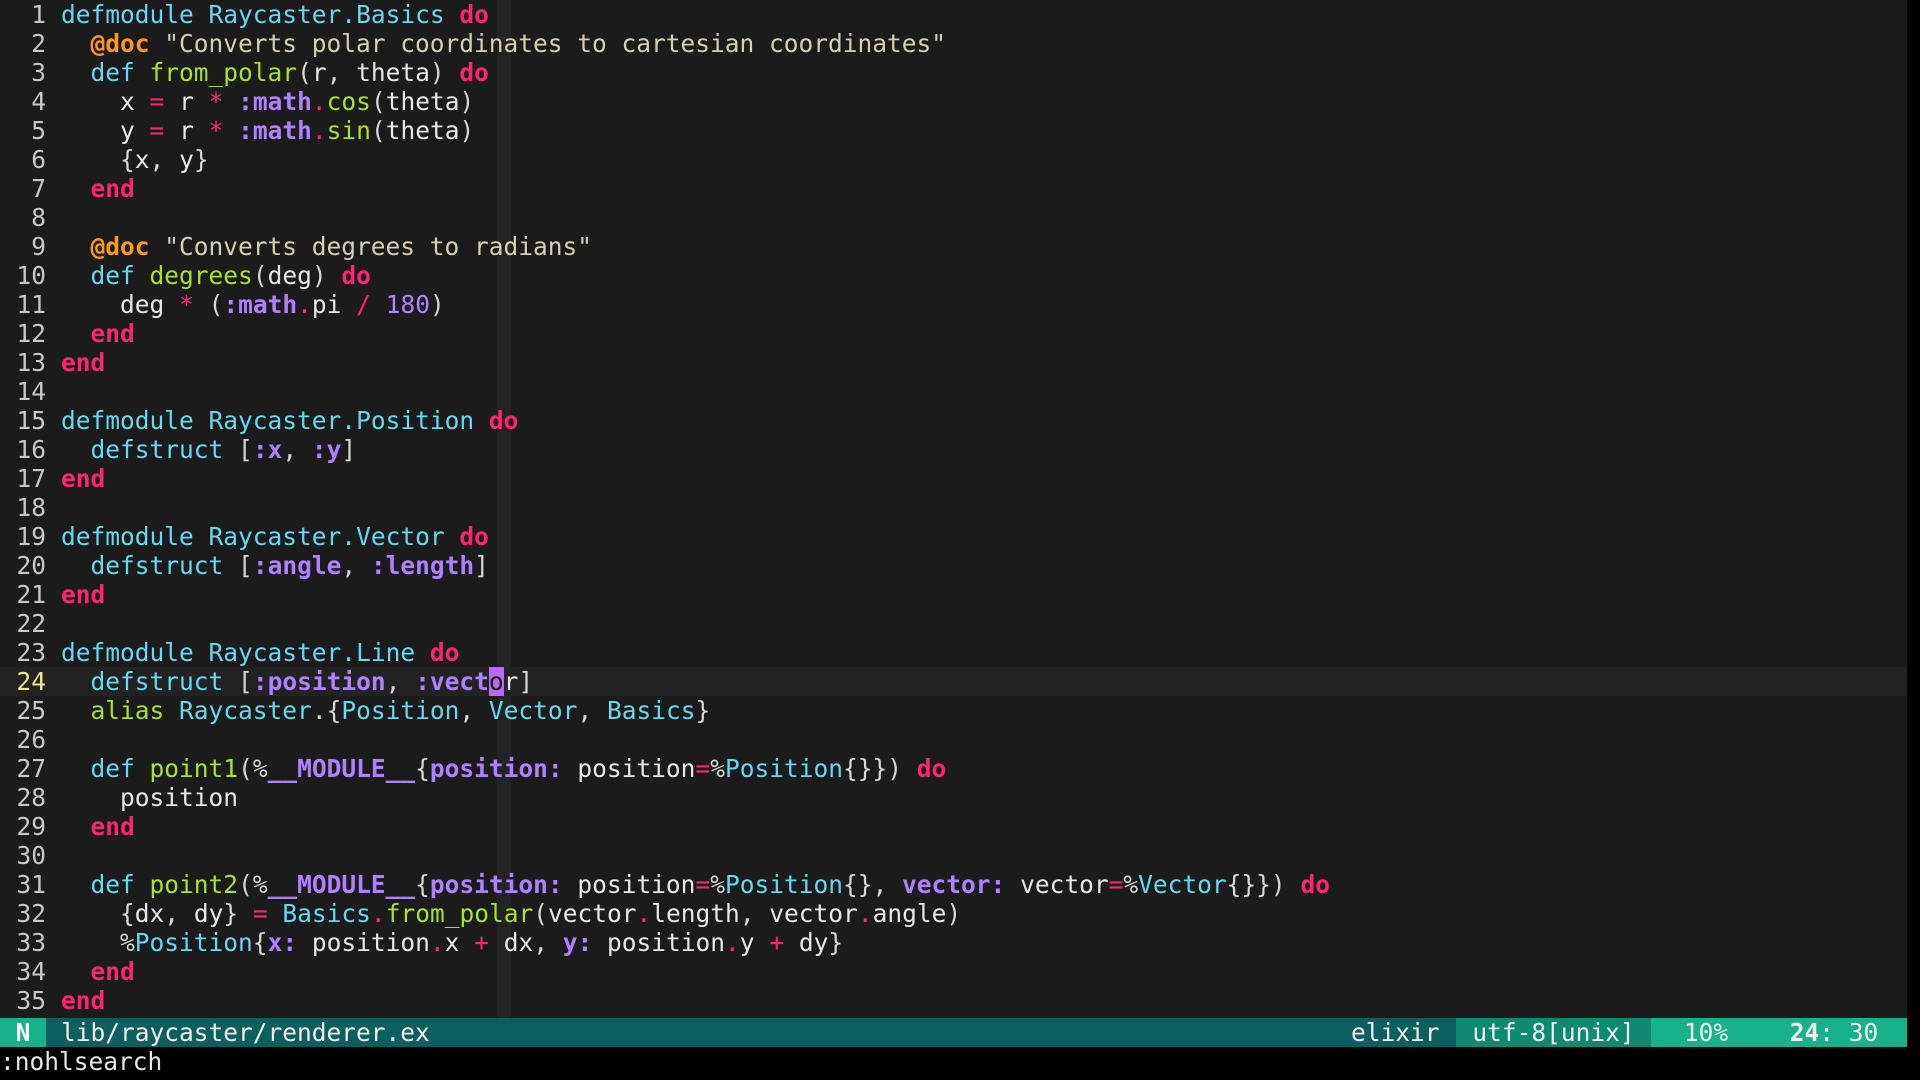  I want to click on cursor-column-number: 30, so click(1863, 1032).